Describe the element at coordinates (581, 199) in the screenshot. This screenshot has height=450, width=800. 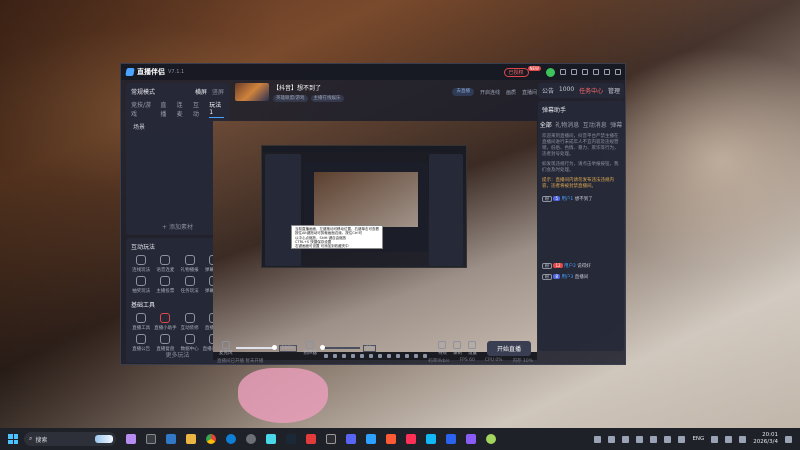
I see `chat-message: 粉 5 用户1 想不到了` at that location.